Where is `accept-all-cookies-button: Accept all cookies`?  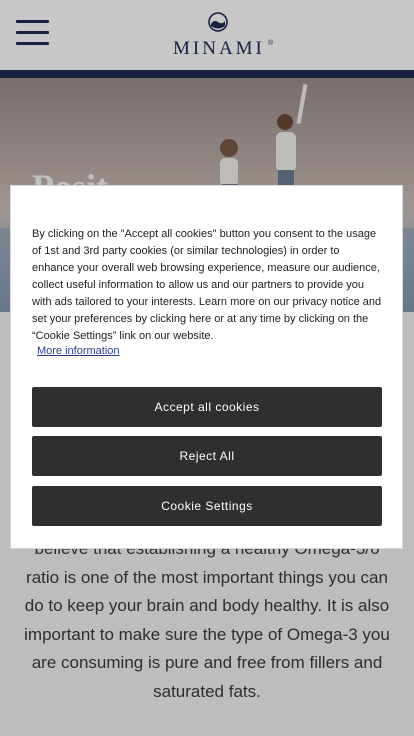
accept-all-cookies-button: Accept all cookies is located at coordinates (207, 407).